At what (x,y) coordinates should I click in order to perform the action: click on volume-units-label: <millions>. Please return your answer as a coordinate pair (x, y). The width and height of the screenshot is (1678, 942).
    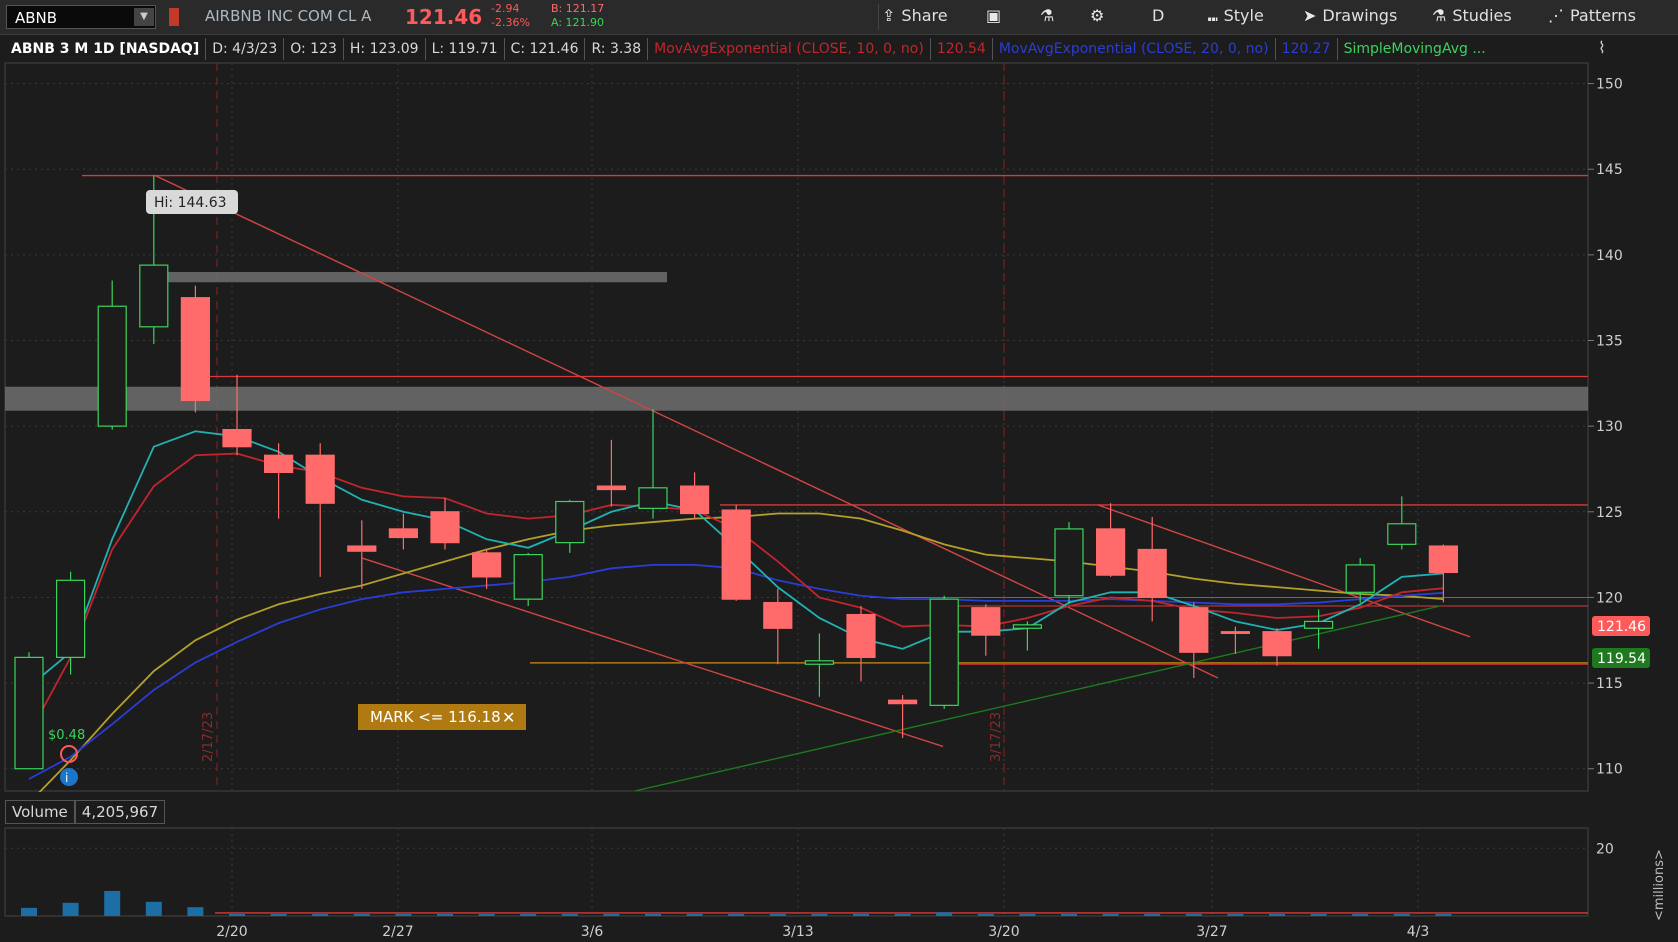
    Looking at the image, I should click on (1659, 885).